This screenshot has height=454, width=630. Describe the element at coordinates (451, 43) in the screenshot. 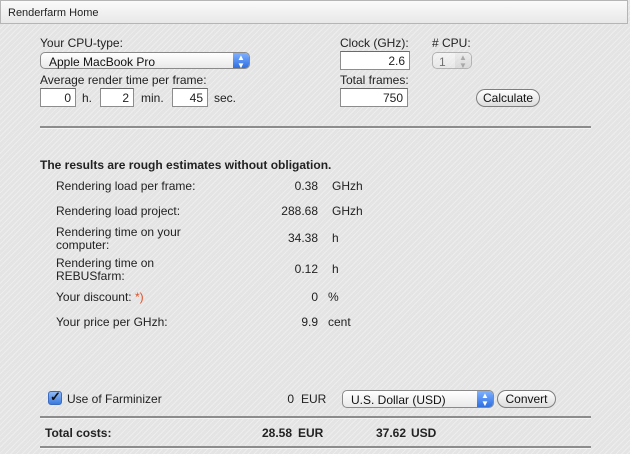

I see `cpu-count-label: # CPU:` at that location.